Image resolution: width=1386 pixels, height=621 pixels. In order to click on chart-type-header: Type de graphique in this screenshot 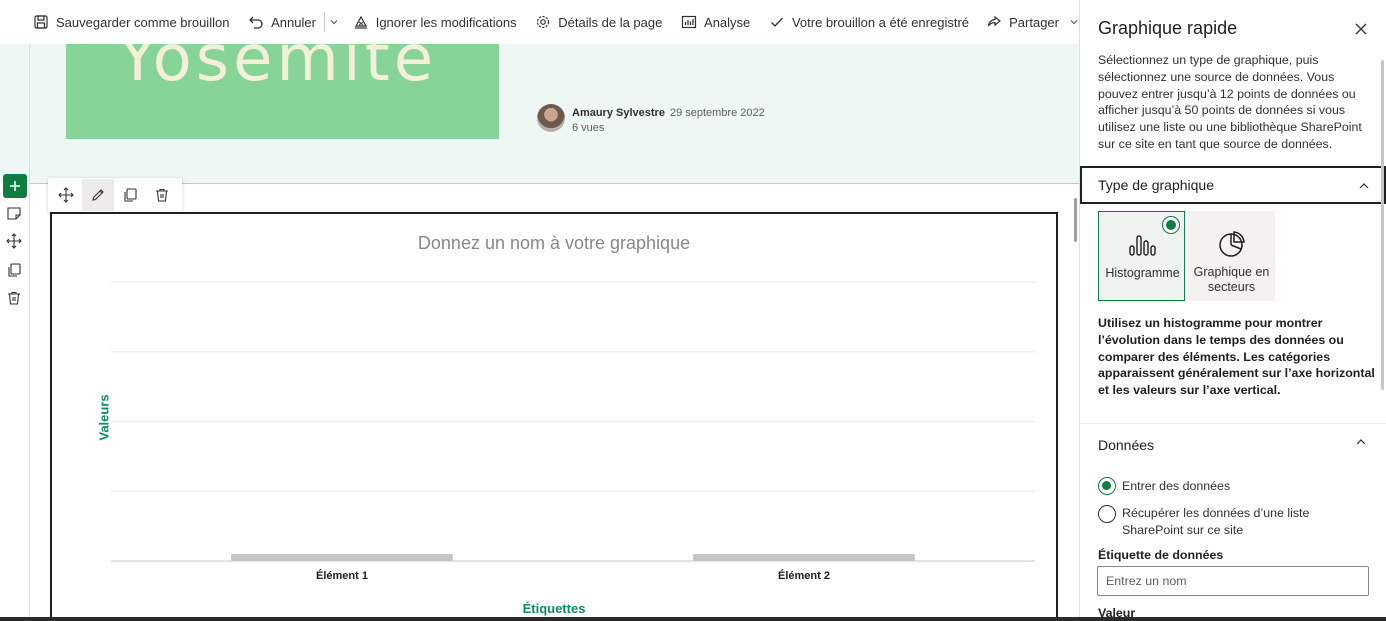, I will do `click(1156, 185)`.